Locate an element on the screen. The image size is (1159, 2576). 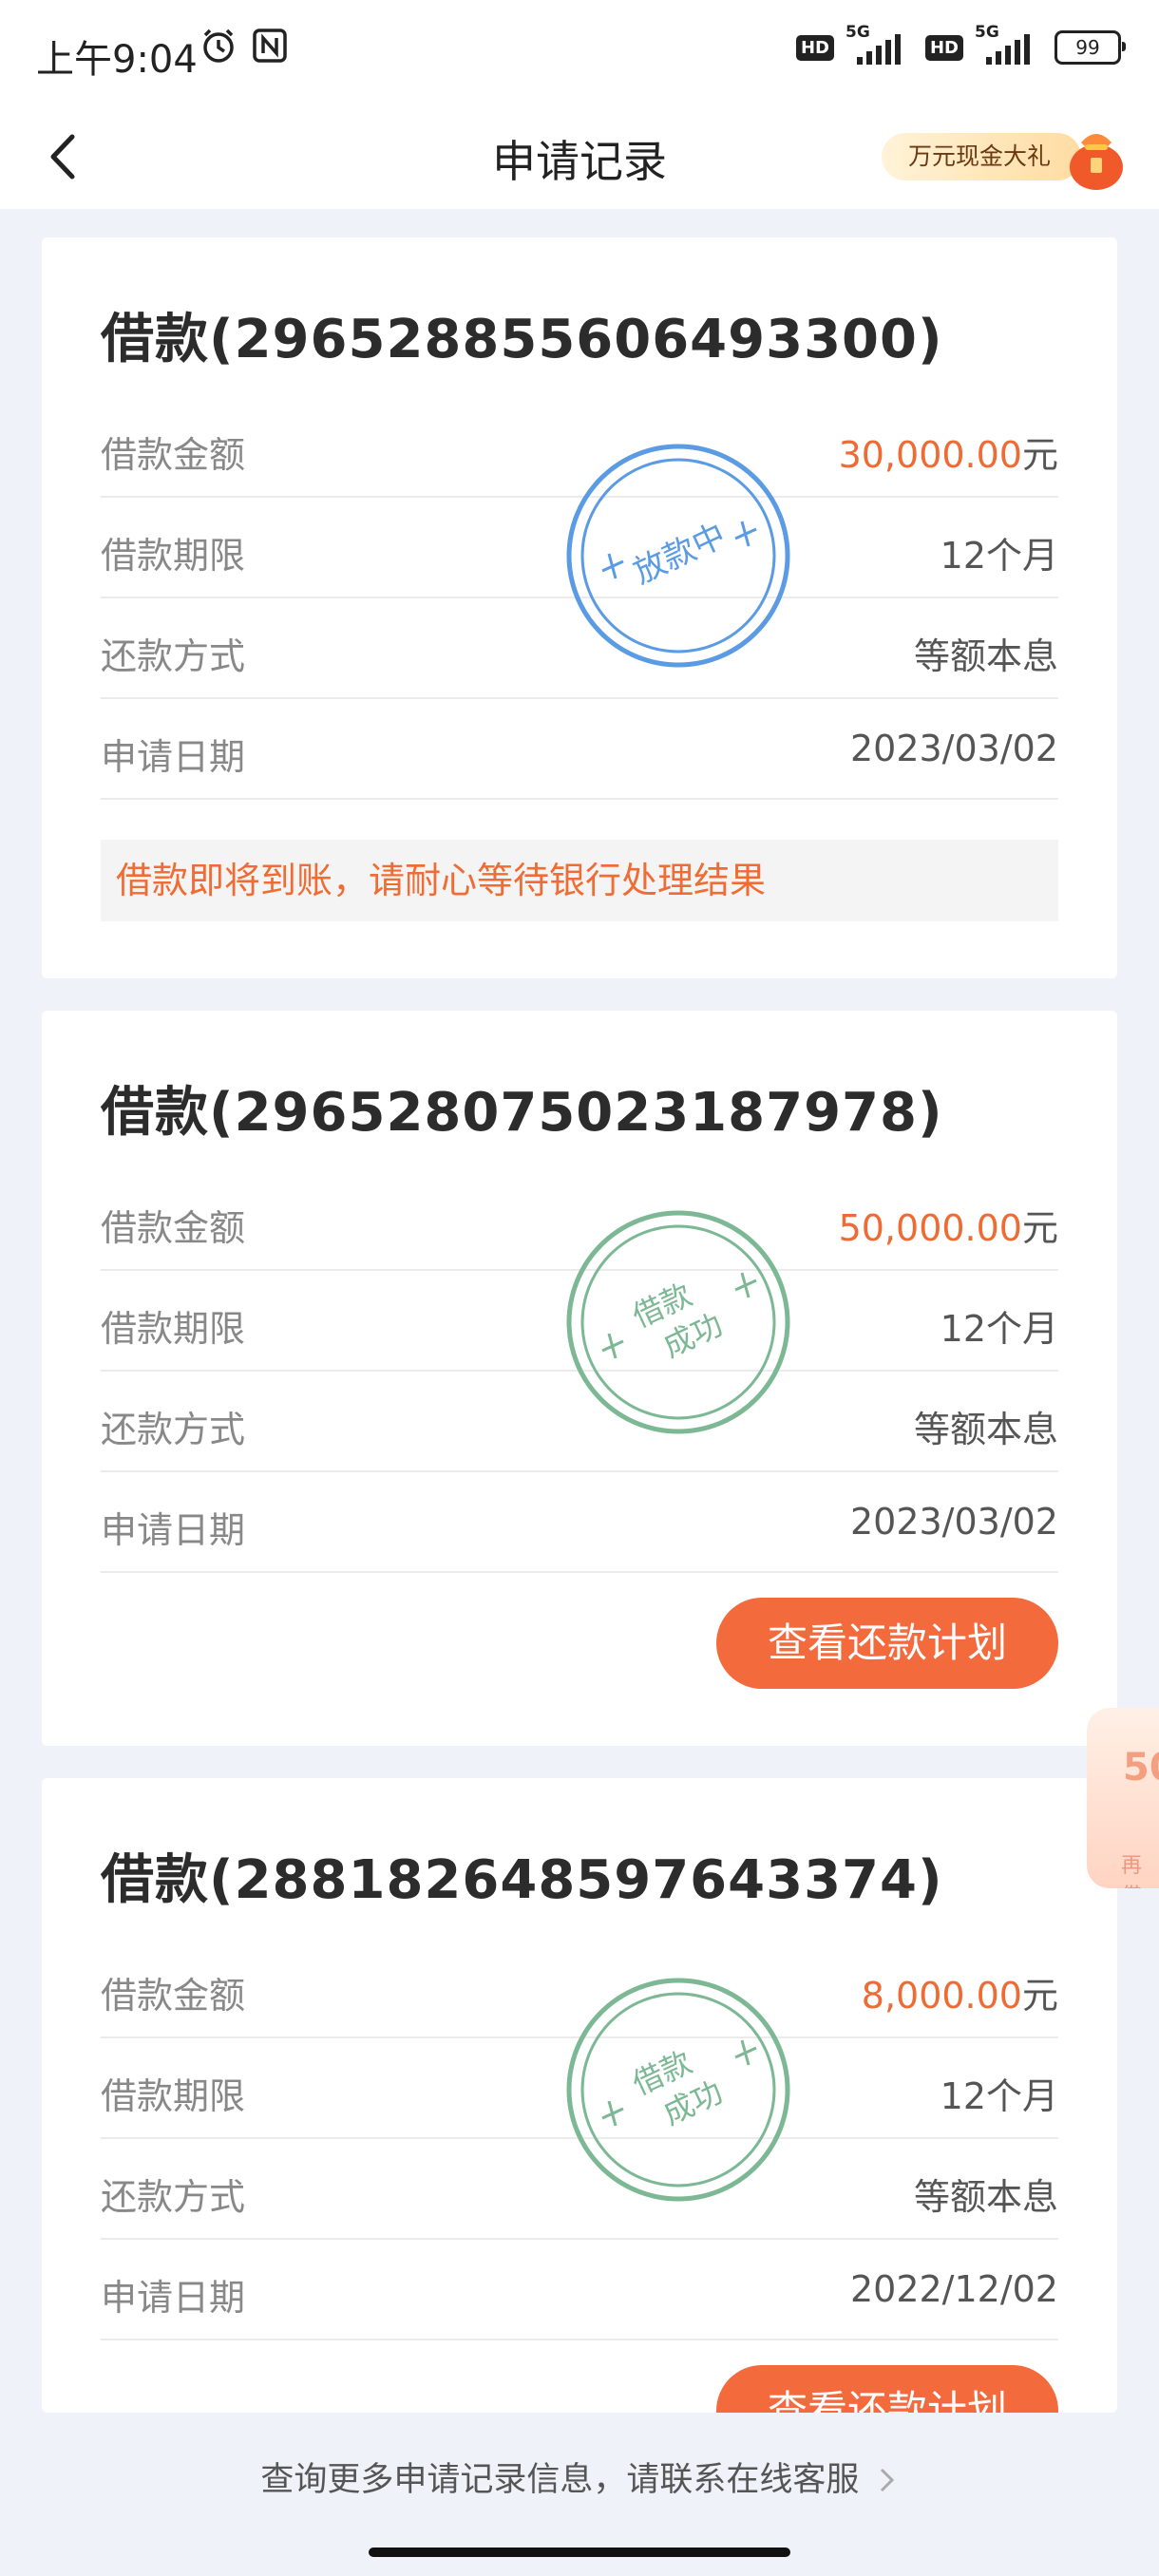
status-time: 上午9:04 is located at coordinates (117, 60).